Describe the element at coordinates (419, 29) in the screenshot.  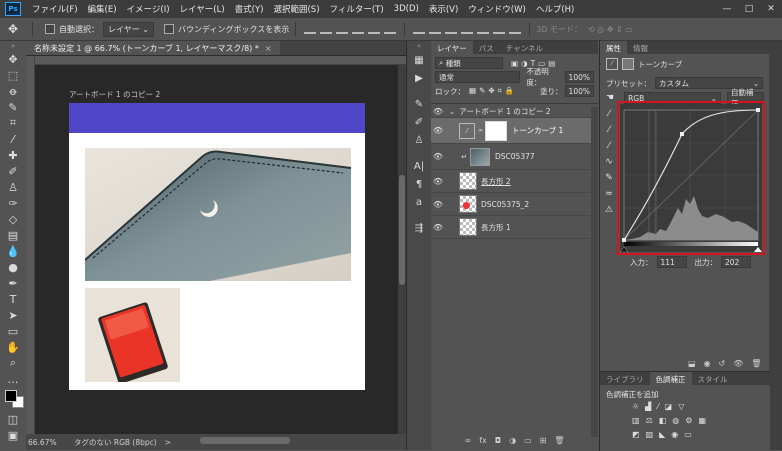
I see `distribute-top-icon` at that location.